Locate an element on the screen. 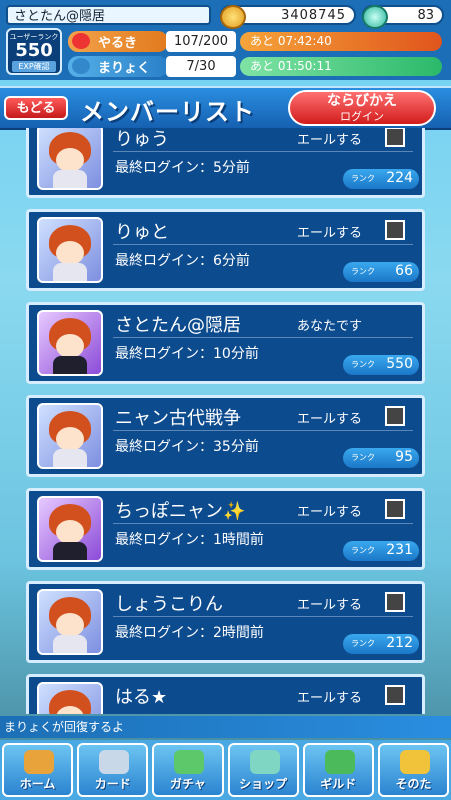 Image resolution: width=451 pixels, height=800 pixels. coin-counter: 3408745 is located at coordinates (288, 17).